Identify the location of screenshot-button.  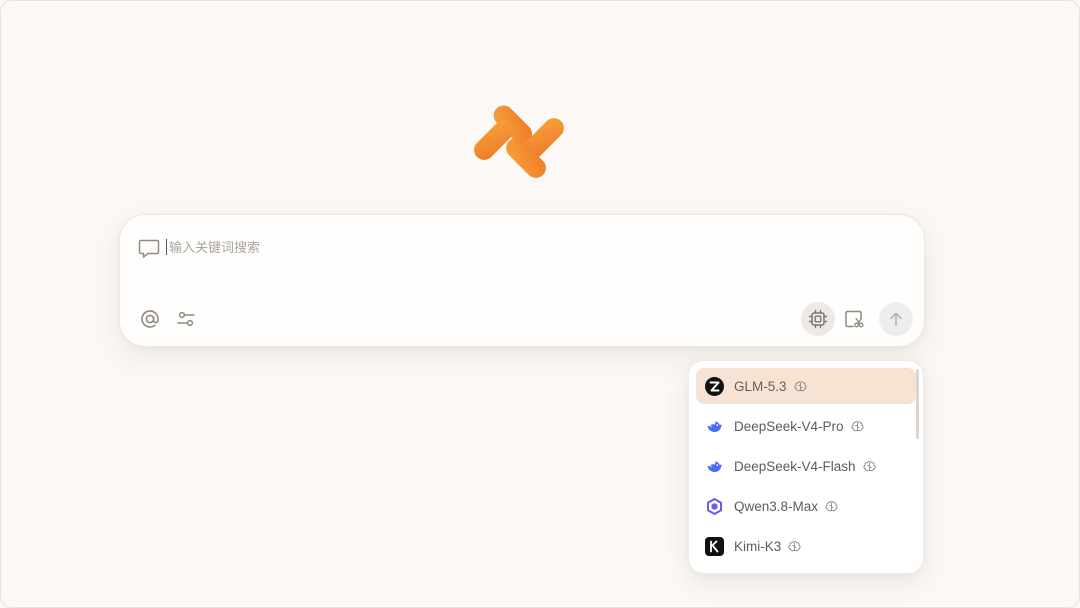
(854, 319).